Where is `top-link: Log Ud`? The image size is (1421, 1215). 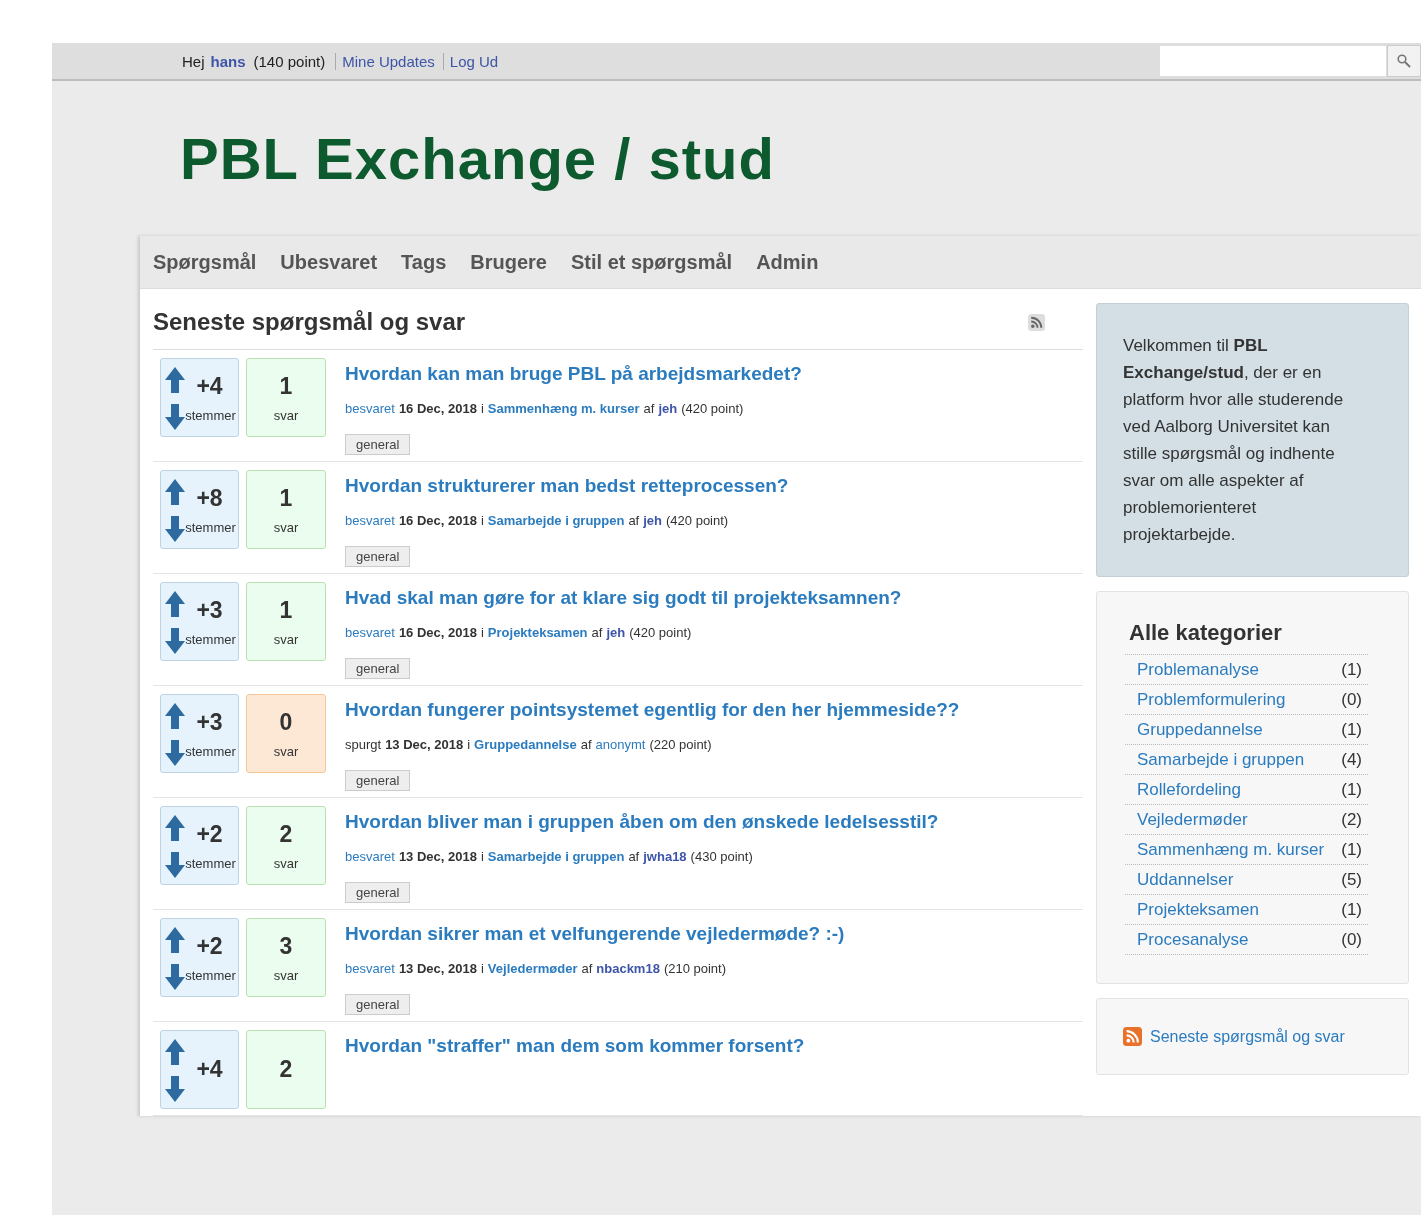
top-link: Log Ud is located at coordinates (472, 61).